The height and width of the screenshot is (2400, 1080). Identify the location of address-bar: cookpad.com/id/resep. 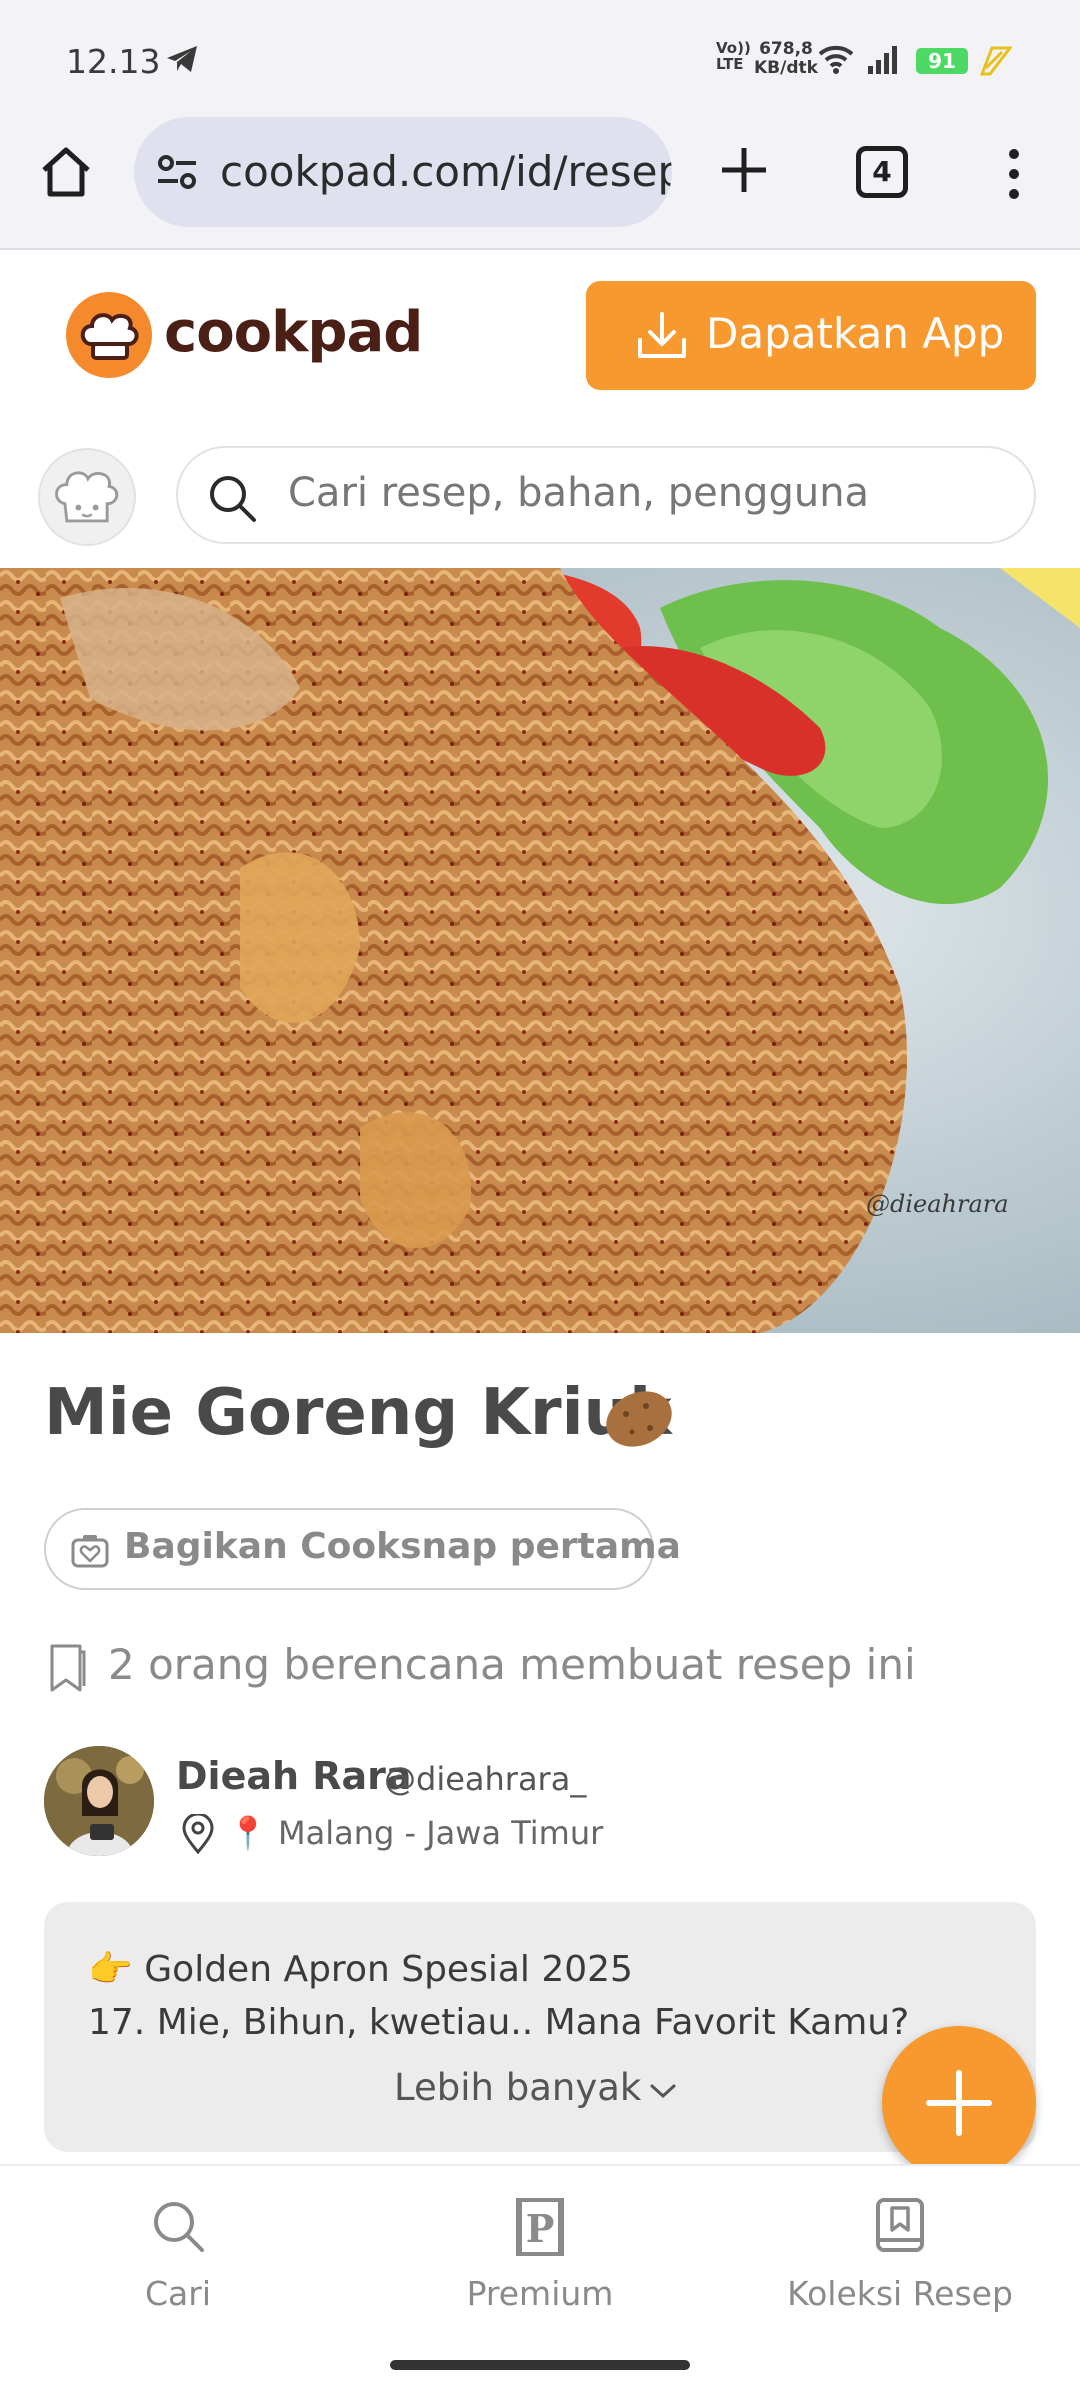
(403, 172).